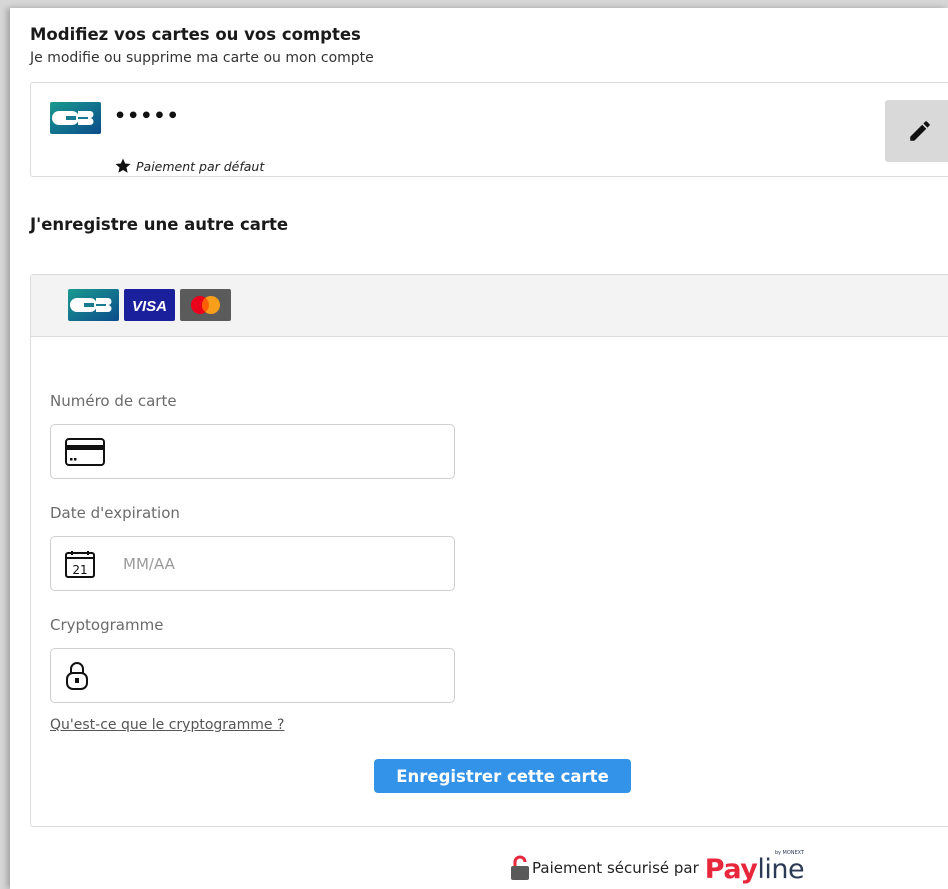 This screenshot has height=889, width=948. What do you see at coordinates (502, 776) in the screenshot?
I see `save-card-button: Enregistrer cette carte` at bounding box center [502, 776].